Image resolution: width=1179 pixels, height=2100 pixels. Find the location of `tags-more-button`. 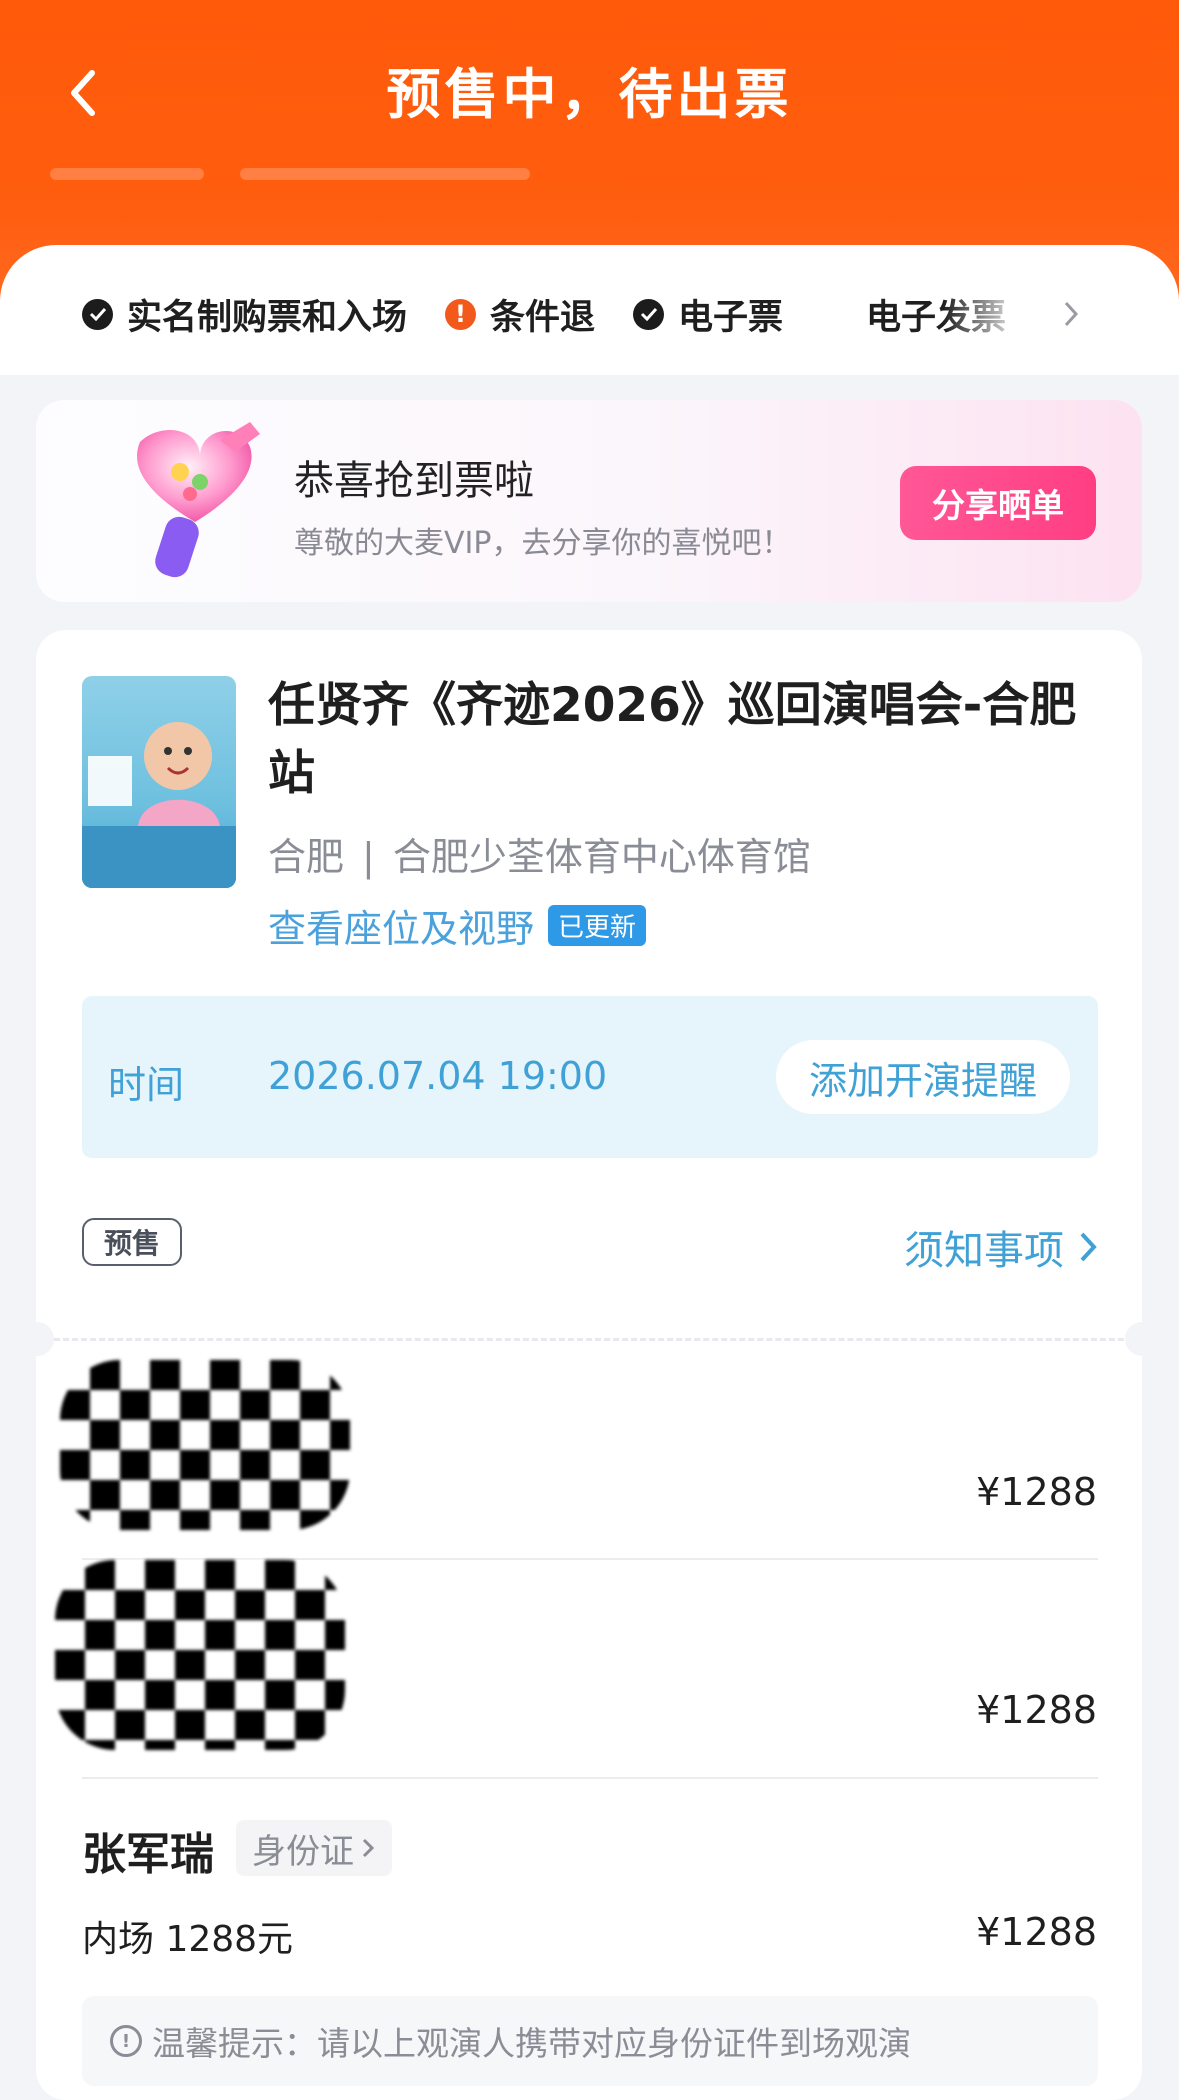

tags-more-button is located at coordinates (1077, 314).